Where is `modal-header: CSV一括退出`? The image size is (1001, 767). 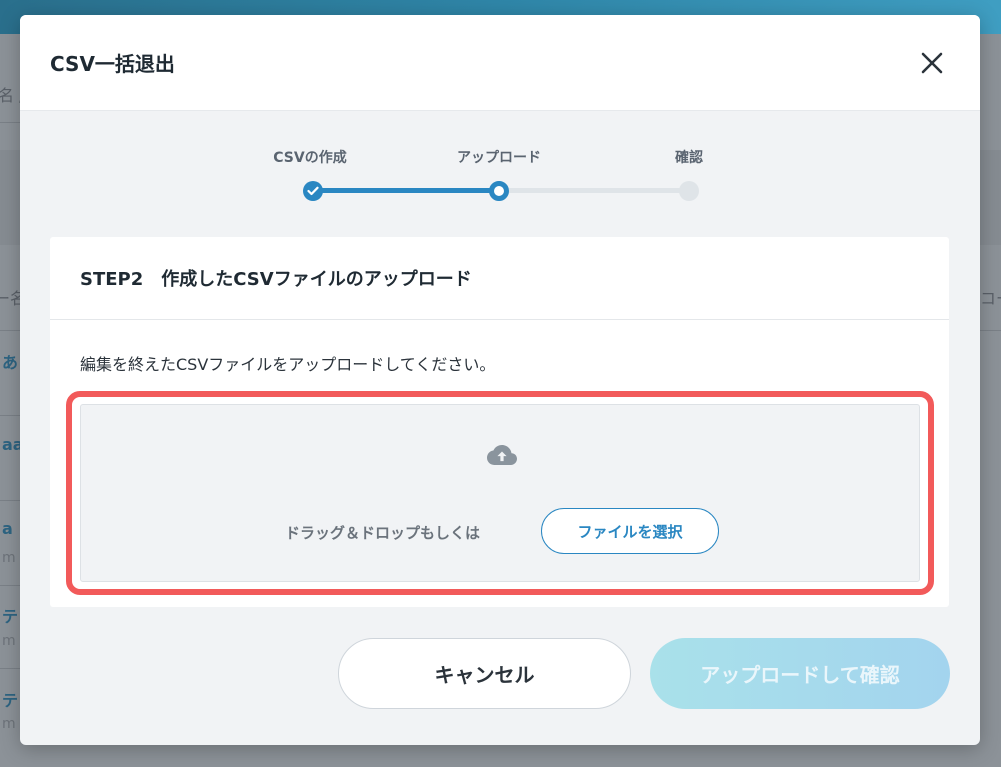
modal-header: CSV一括退出 is located at coordinates (500, 63).